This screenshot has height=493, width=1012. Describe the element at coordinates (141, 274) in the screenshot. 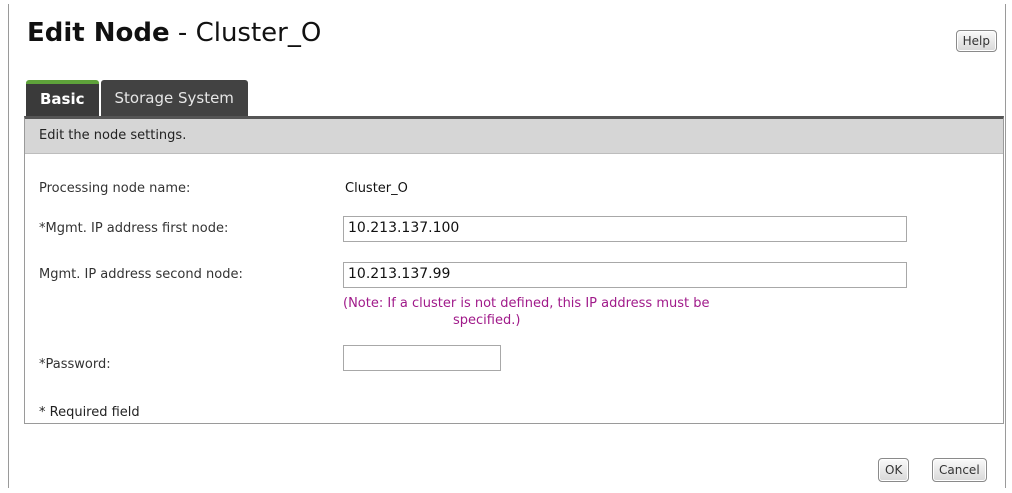

I see `ip-second-label: Mgmt. IP address second node:` at that location.